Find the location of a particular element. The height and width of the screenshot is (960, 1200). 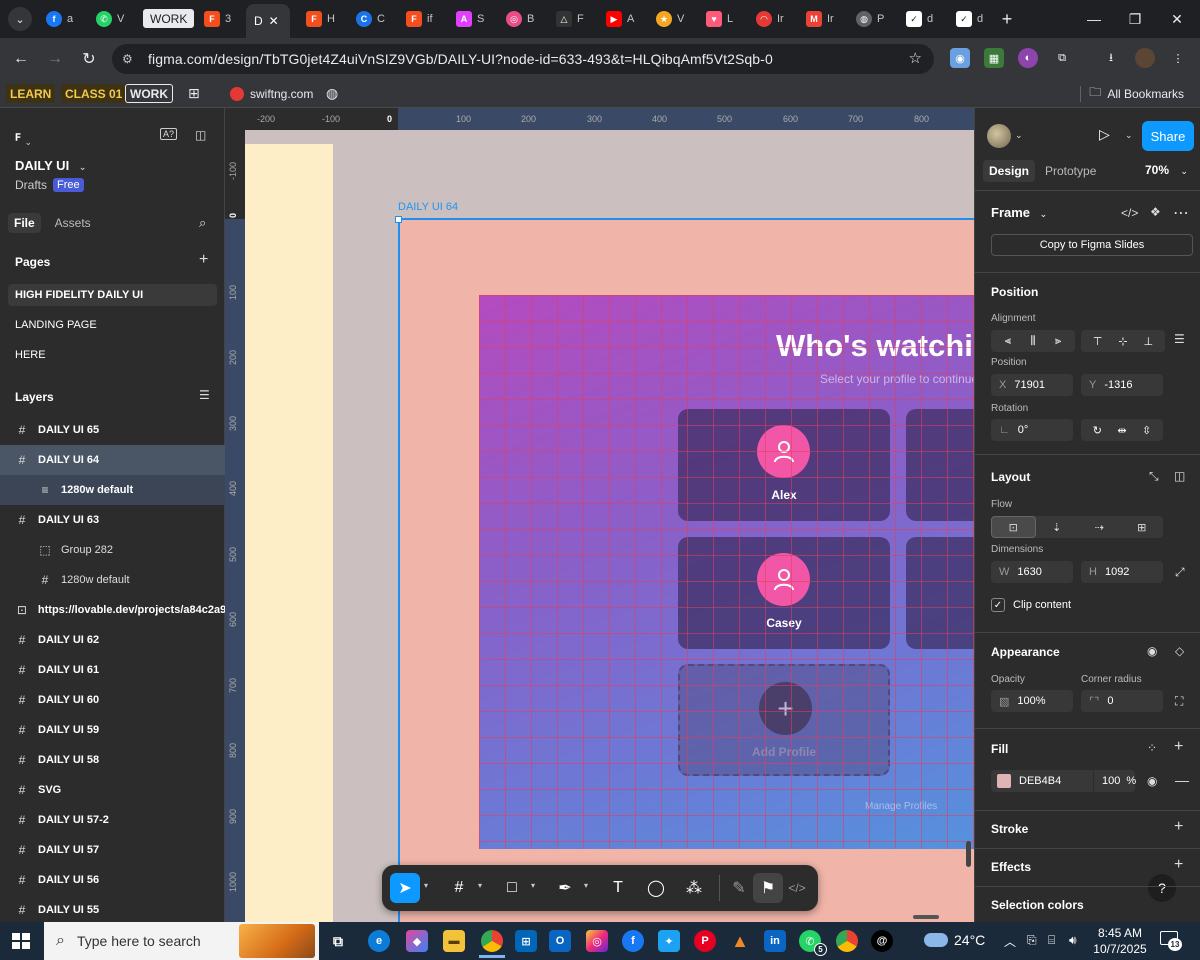

chevron-down-icon: ⌄ is located at coordinates (1129, 135).